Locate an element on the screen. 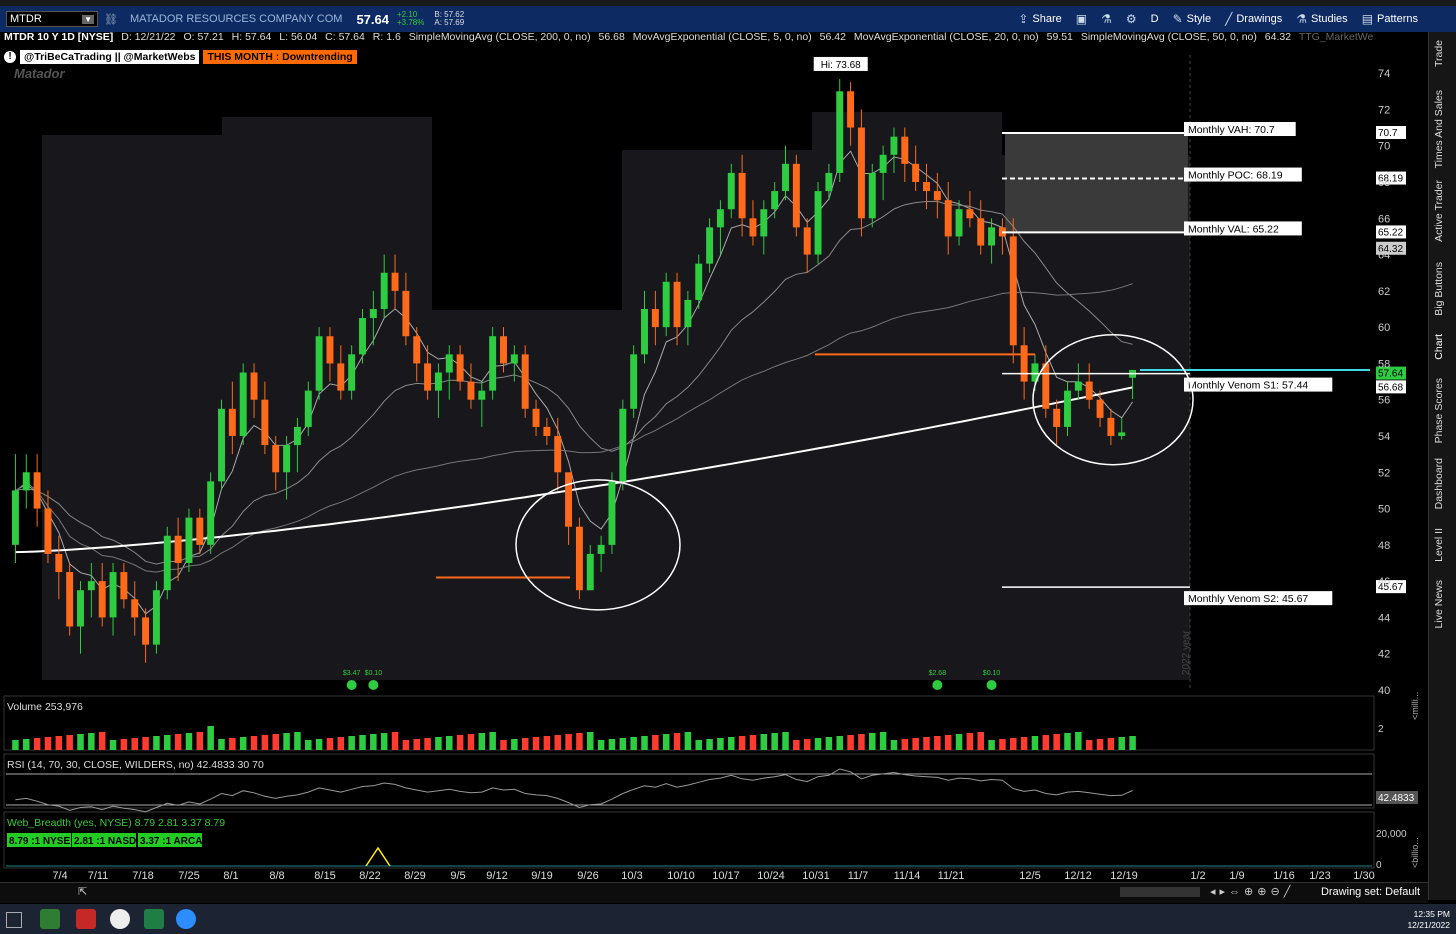  scrollbar is located at coordinates (1160, 892).